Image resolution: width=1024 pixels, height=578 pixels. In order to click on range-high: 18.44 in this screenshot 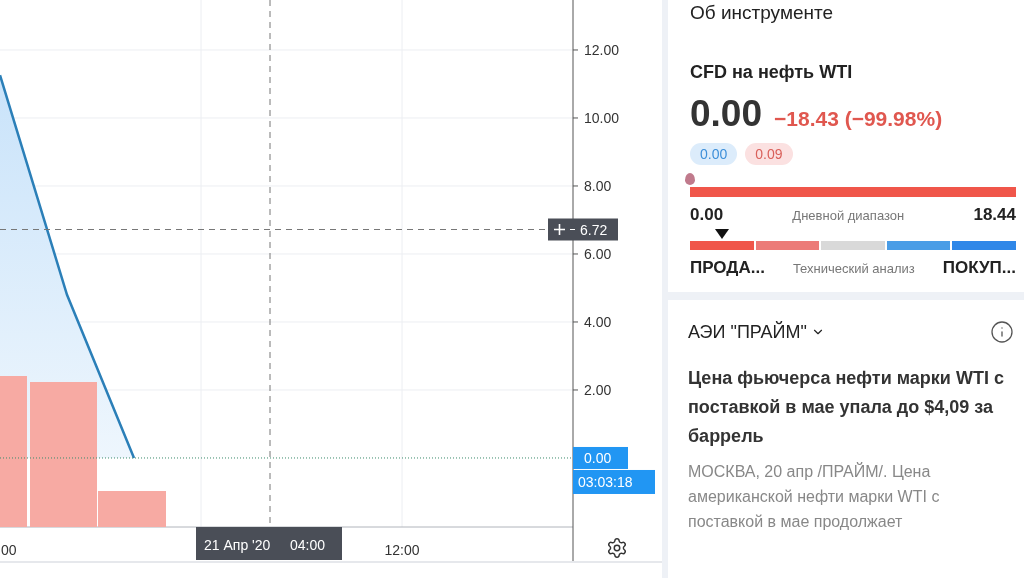, I will do `click(994, 215)`.